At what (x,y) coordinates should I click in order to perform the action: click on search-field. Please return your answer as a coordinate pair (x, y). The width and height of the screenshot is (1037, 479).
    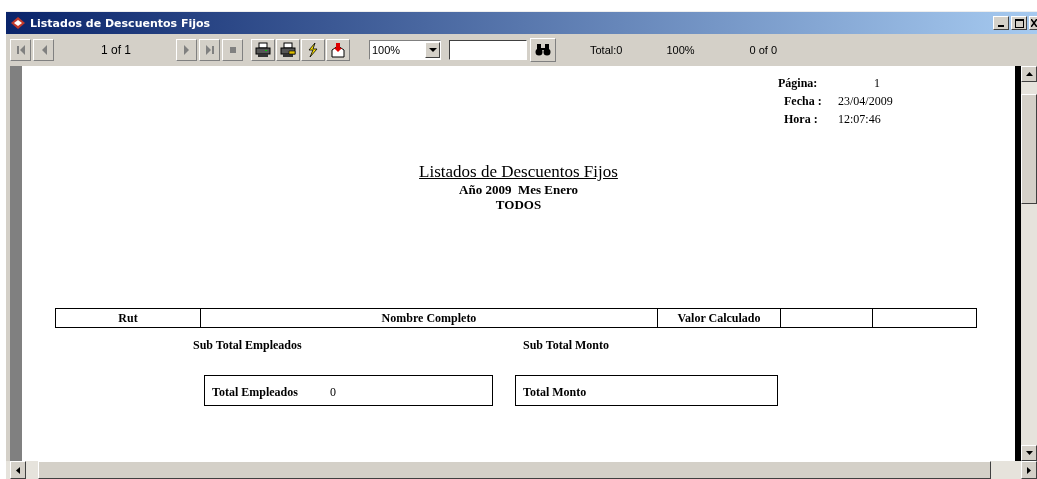
    Looking at the image, I should click on (488, 50).